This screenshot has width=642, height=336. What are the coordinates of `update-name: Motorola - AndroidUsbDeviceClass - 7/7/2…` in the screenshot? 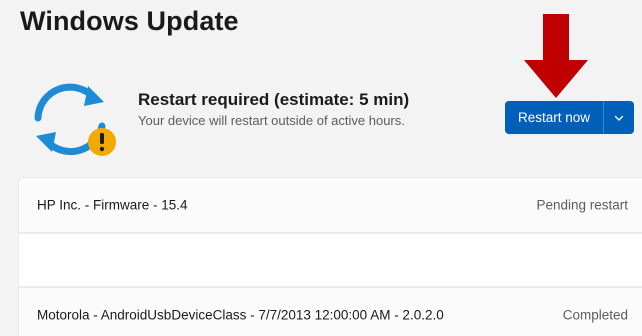 It's located at (240, 315).